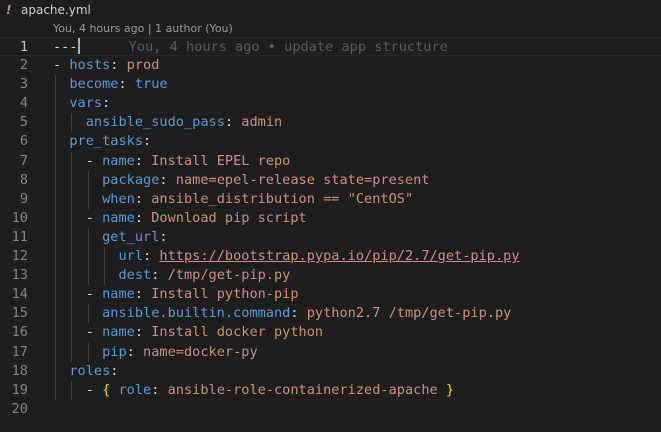 The width and height of the screenshot is (661, 432). I want to click on git-blame-codelens: You, 4 hours ago | 1 author (You), so click(143, 29).